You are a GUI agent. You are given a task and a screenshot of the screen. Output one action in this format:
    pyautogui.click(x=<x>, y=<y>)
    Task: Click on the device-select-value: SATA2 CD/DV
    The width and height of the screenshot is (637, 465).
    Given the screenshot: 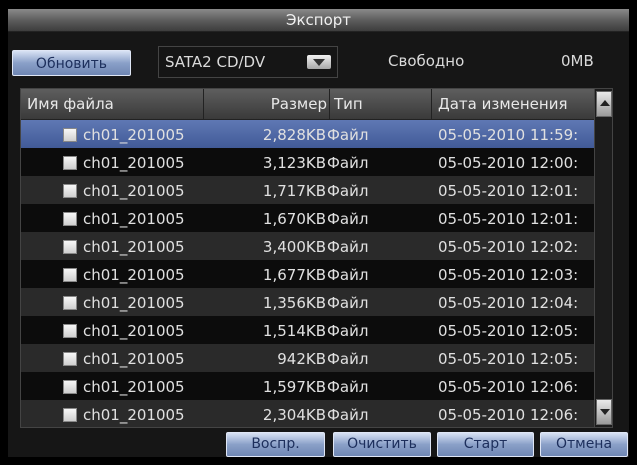 What is the action you would take?
    pyautogui.click(x=215, y=62)
    